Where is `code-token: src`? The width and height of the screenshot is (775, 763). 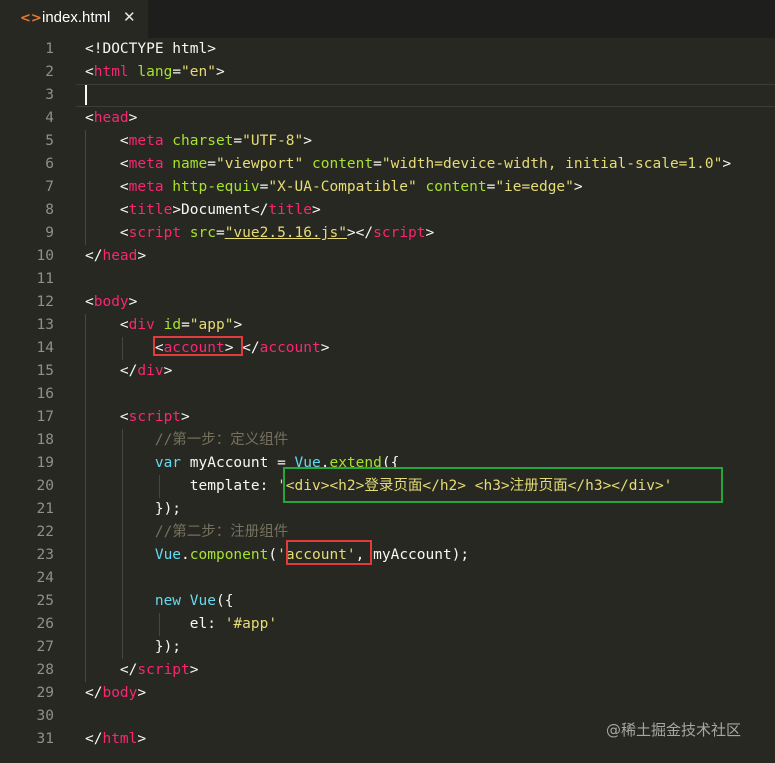
code-token: src is located at coordinates (198, 233).